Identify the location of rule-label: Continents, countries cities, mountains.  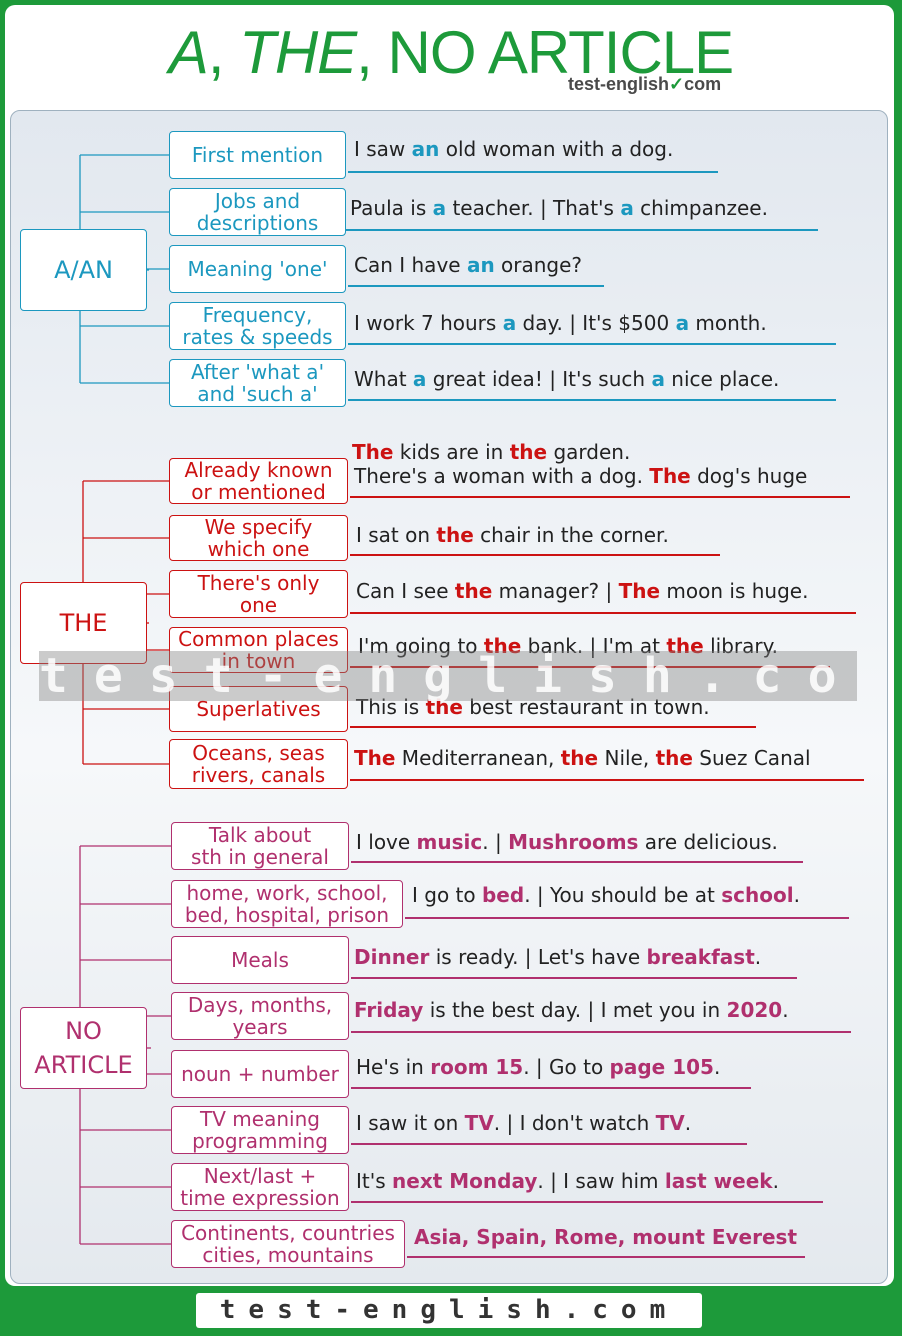
(288, 1244).